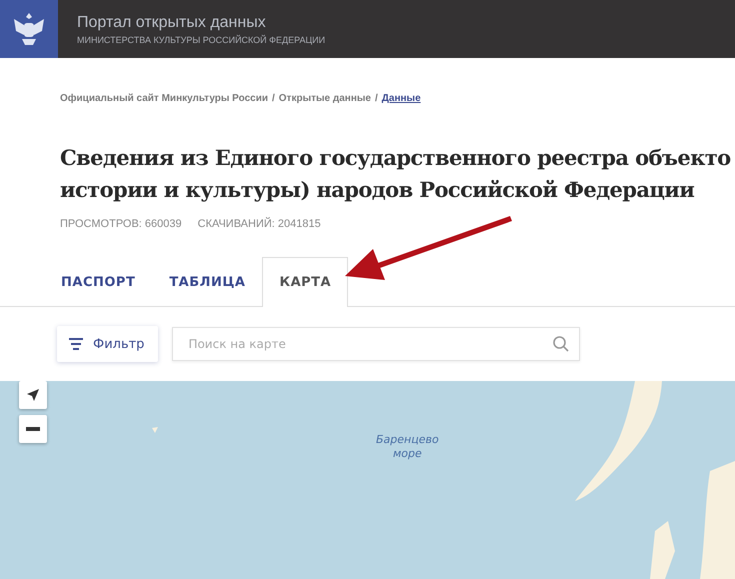  I want to click on zoom-out-button, so click(33, 429).